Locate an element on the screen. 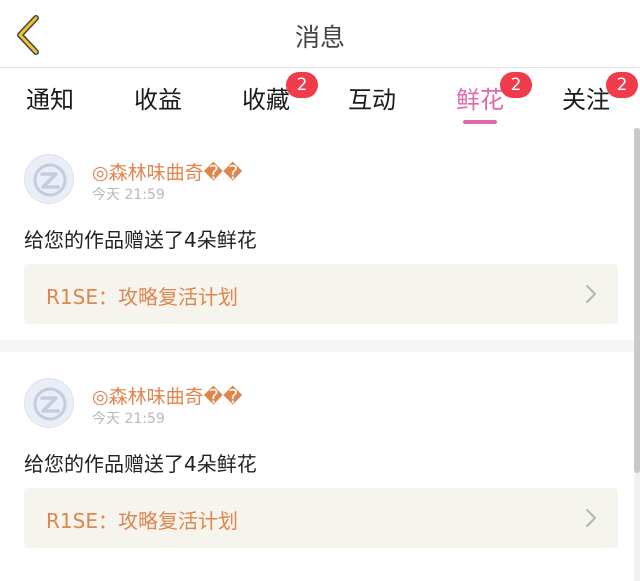 Image resolution: width=640 pixels, height=581 pixels. tab-flowers: 鲜花 2 is located at coordinates (494, 98).